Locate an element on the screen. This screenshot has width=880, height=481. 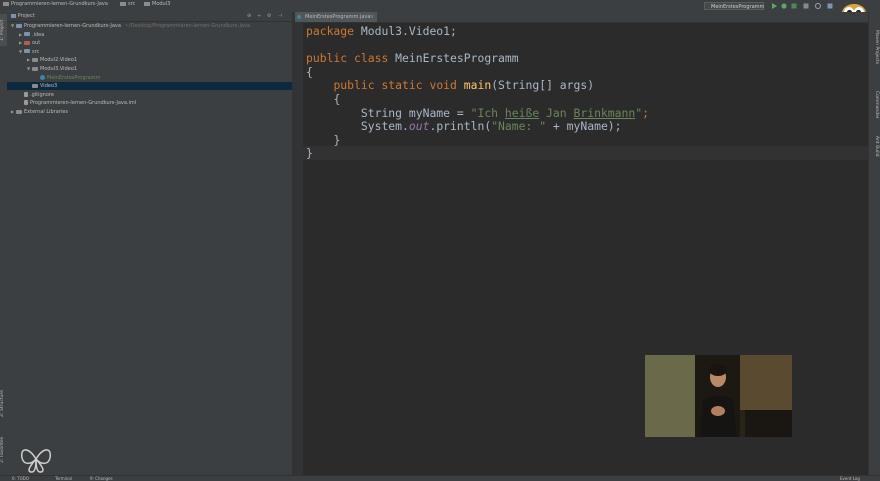
editor-tab-strip: MeinErstesProgramm.java × is located at coordinates (581, 17).